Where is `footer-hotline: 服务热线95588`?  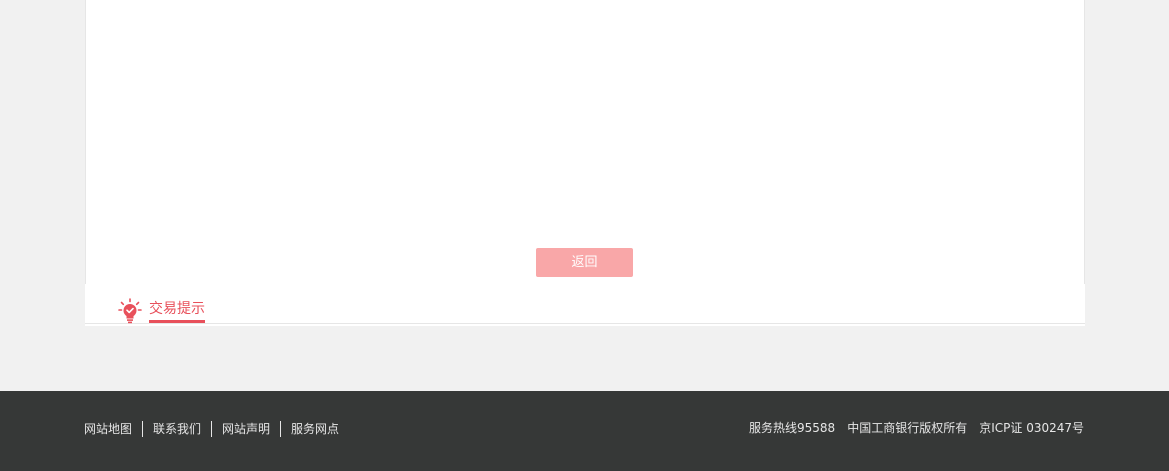 footer-hotline: 服务热线95588 is located at coordinates (792, 428).